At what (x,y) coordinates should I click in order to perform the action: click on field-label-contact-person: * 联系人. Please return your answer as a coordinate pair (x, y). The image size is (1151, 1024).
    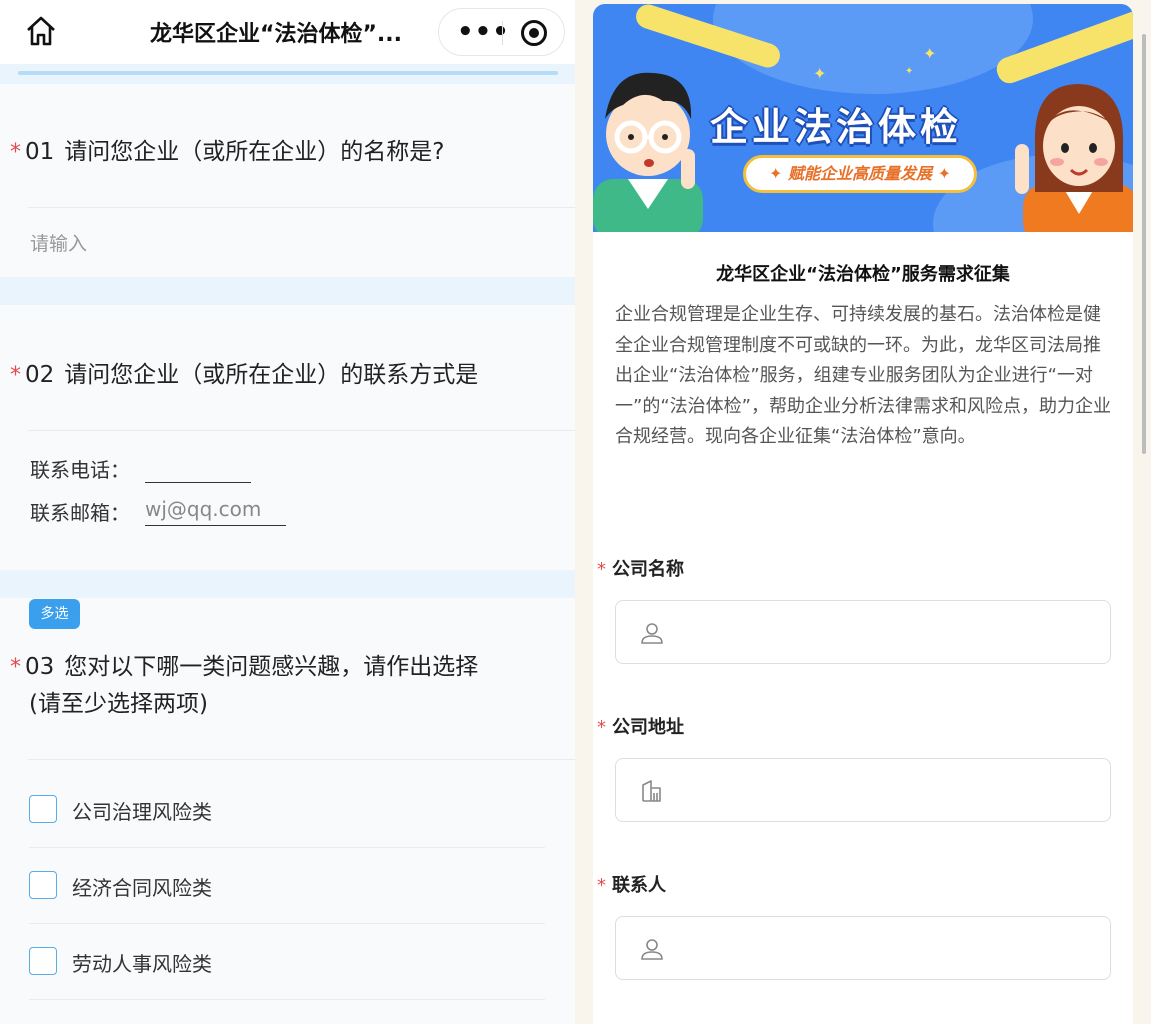
    Looking at the image, I should click on (631, 884).